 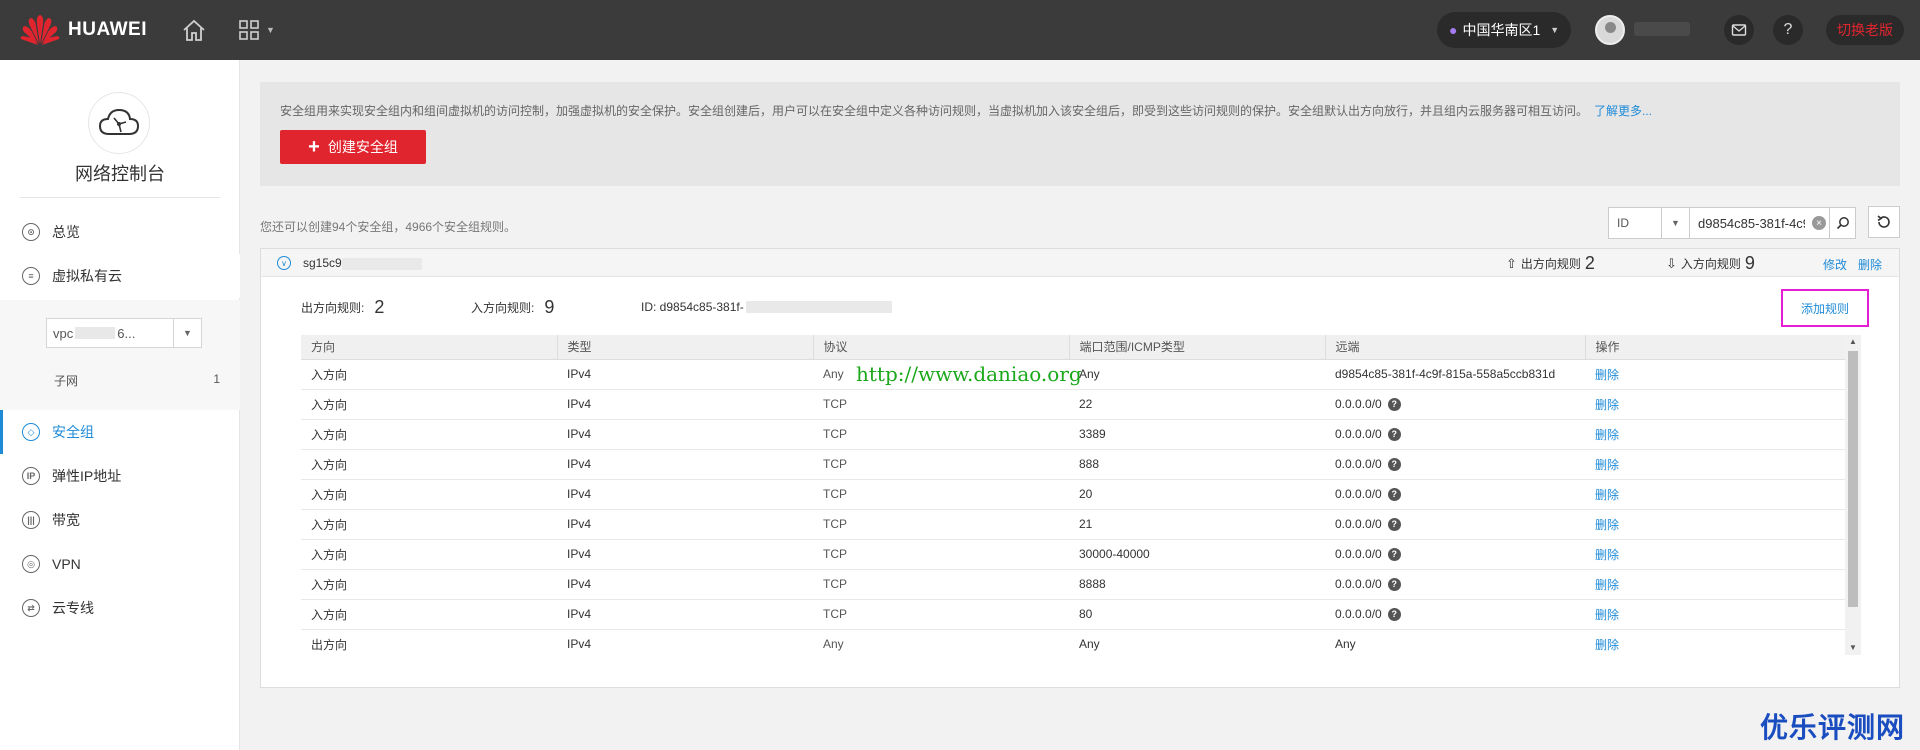 What do you see at coordinates (1675, 223) in the screenshot?
I see `chevron-down-icon: ▼` at bounding box center [1675, 223].